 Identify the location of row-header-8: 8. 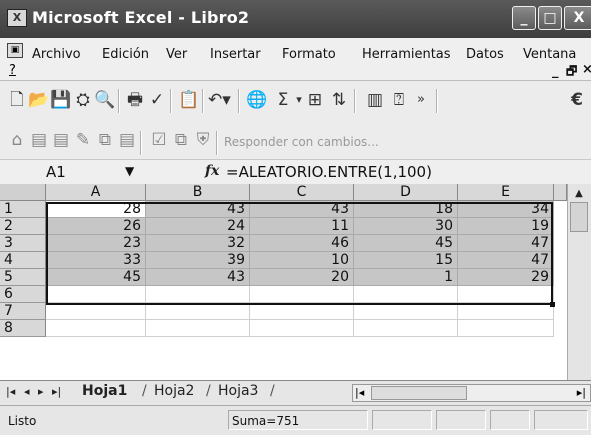
(23, 328).